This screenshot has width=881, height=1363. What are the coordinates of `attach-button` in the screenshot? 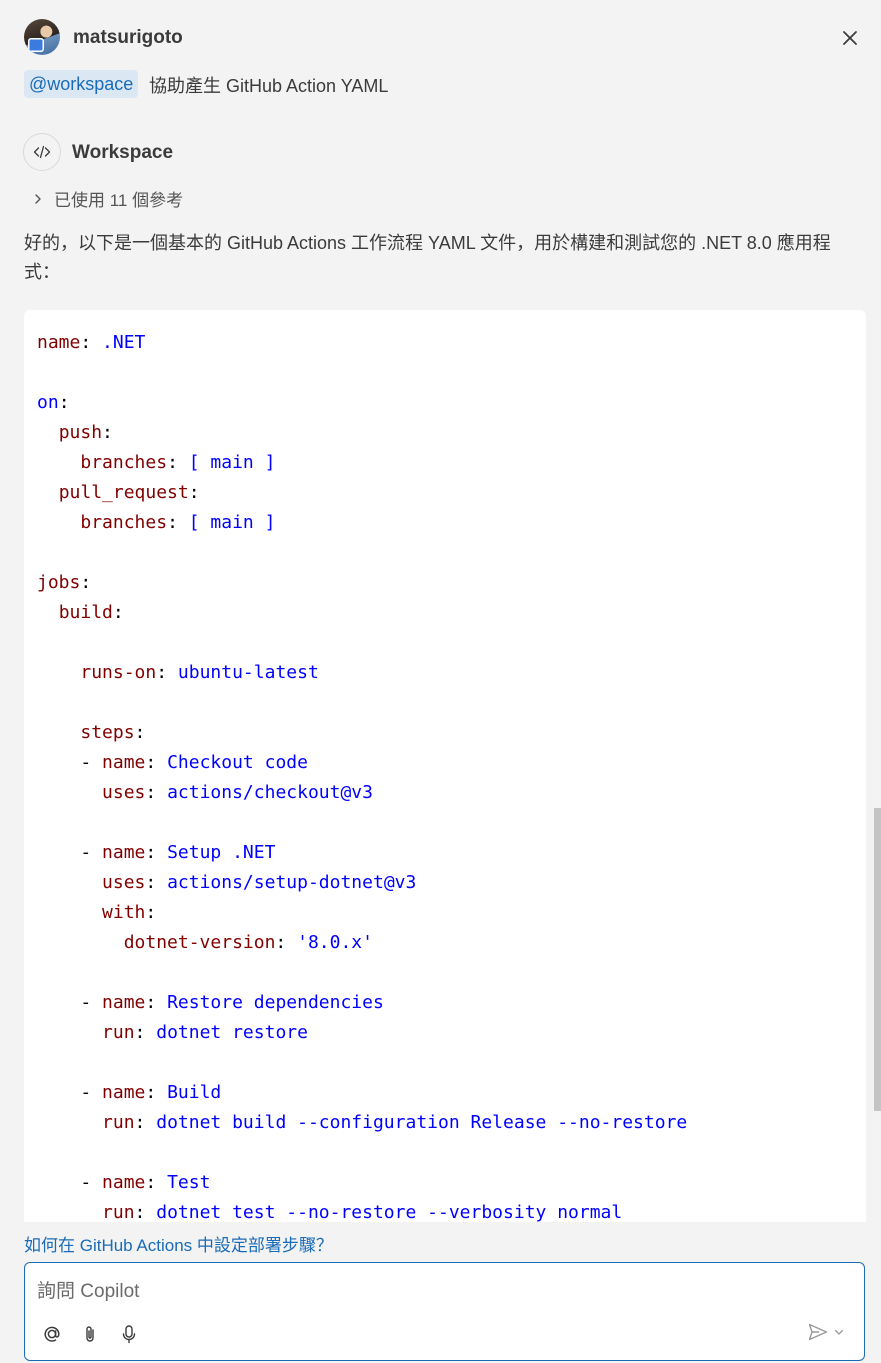 It's located at (90, 1334).